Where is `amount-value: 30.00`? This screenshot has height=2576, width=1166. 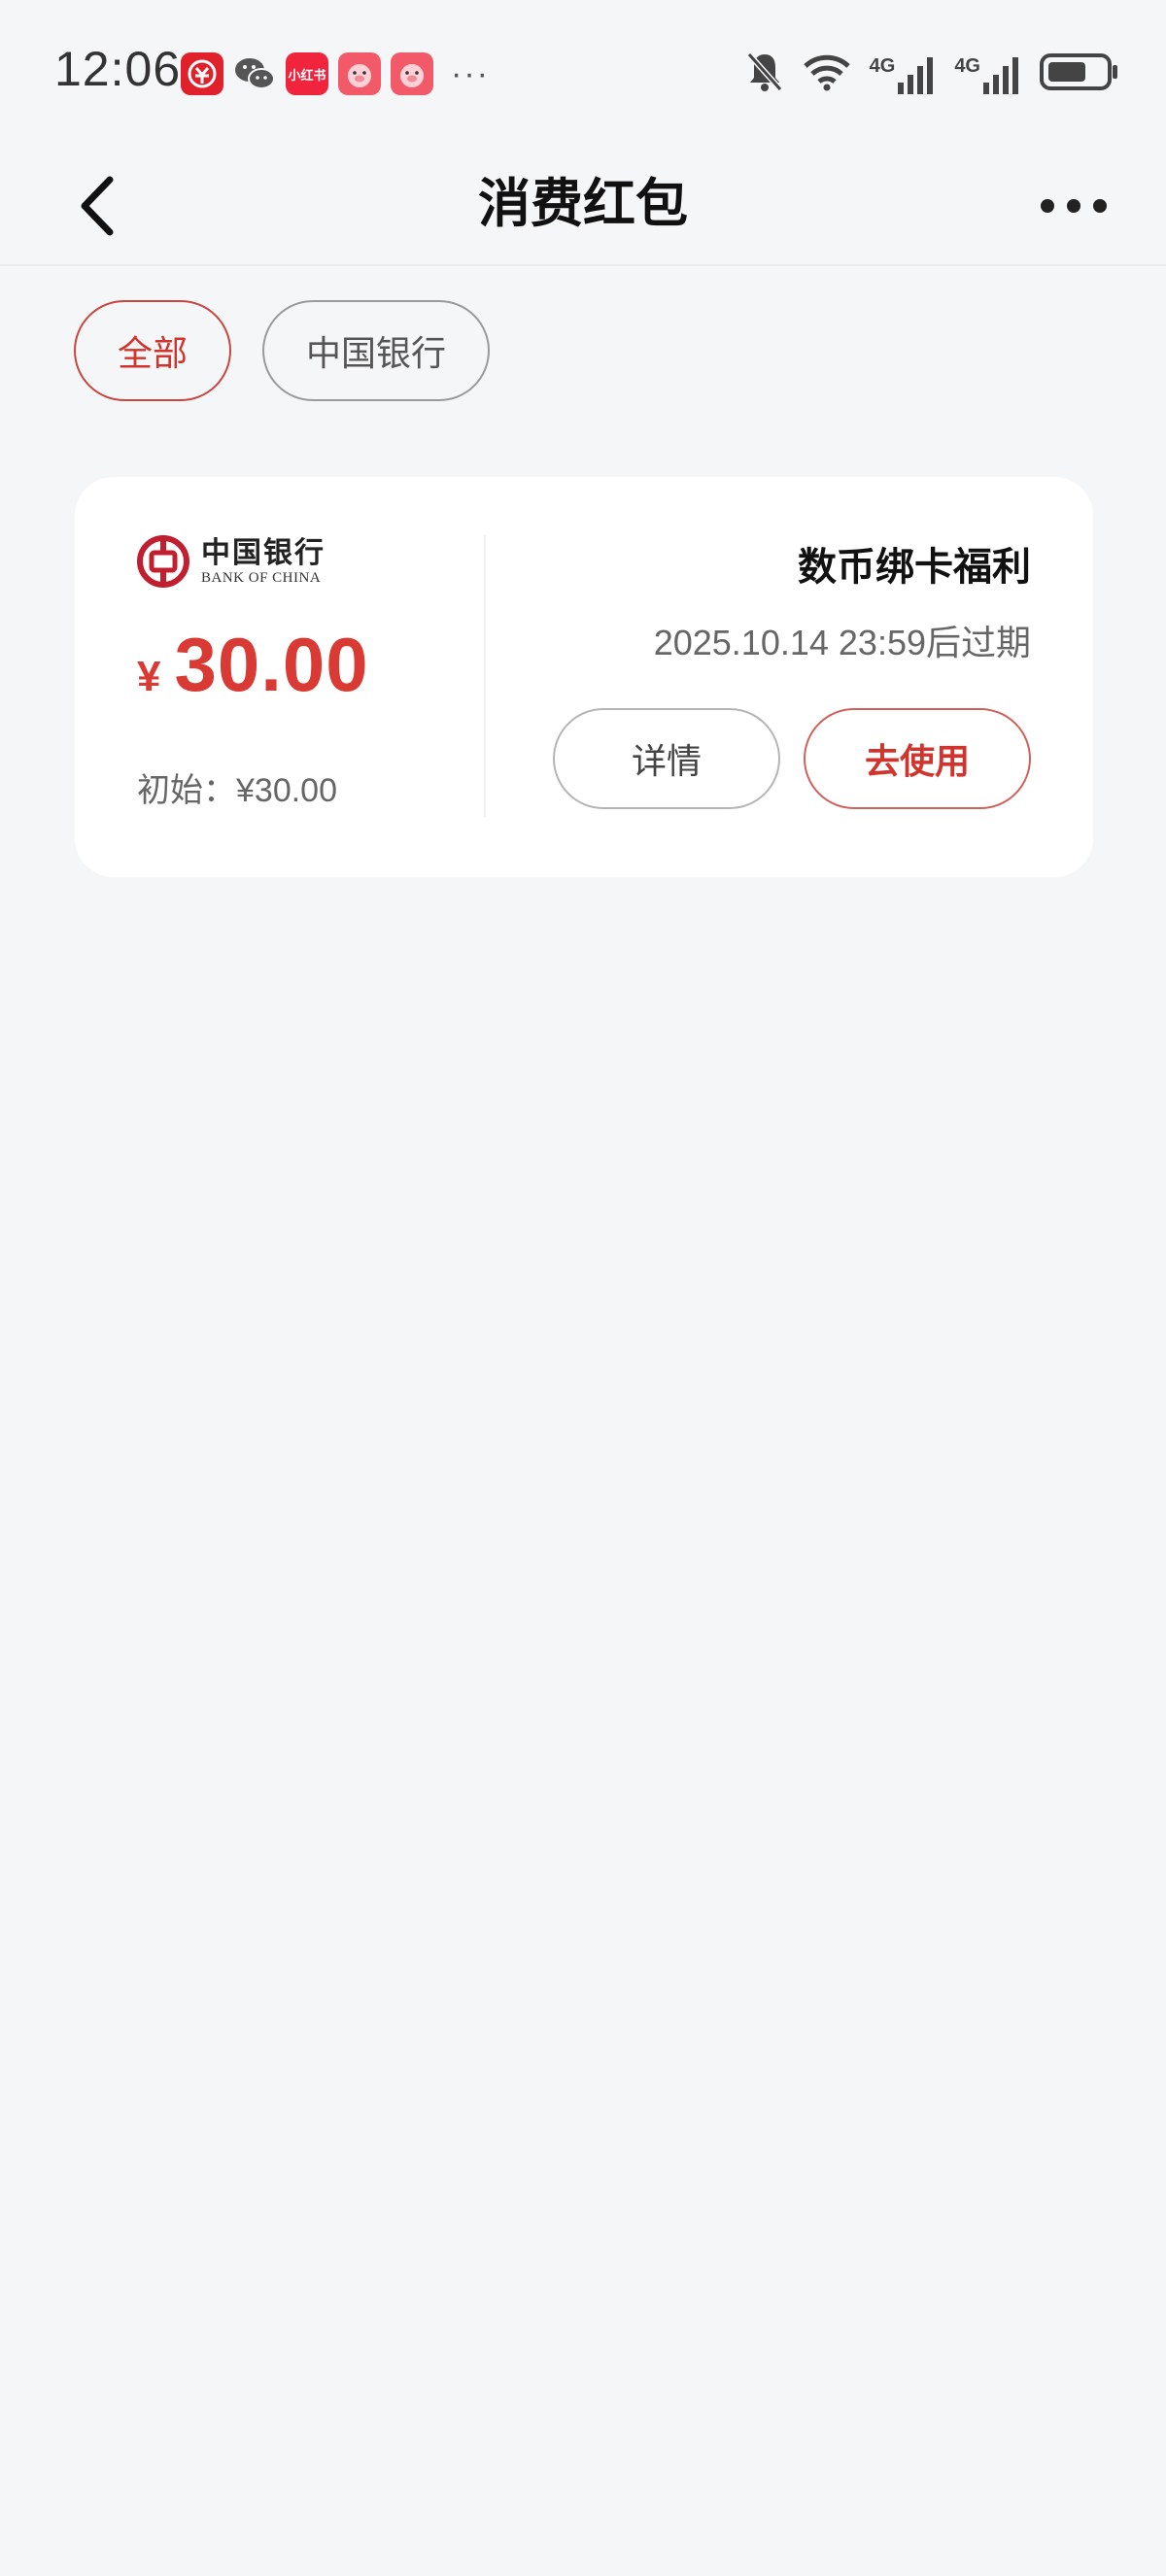
amount-value: 30.00 is located at coordinates (271, 664).